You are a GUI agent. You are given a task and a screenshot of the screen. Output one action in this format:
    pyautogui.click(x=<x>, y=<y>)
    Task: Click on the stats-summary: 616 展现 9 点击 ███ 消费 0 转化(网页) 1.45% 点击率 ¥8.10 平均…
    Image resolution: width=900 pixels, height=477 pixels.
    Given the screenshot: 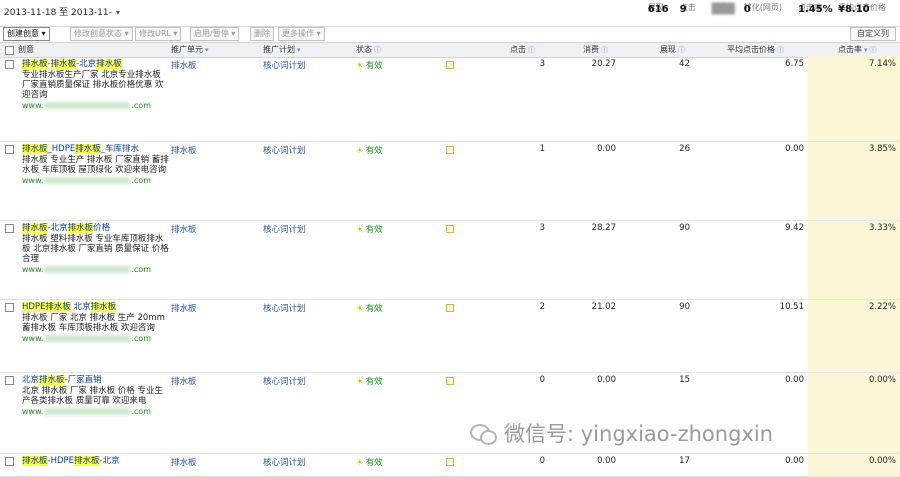 What is the action you would take?
    pyautogui.click(x=767, y=8)
    